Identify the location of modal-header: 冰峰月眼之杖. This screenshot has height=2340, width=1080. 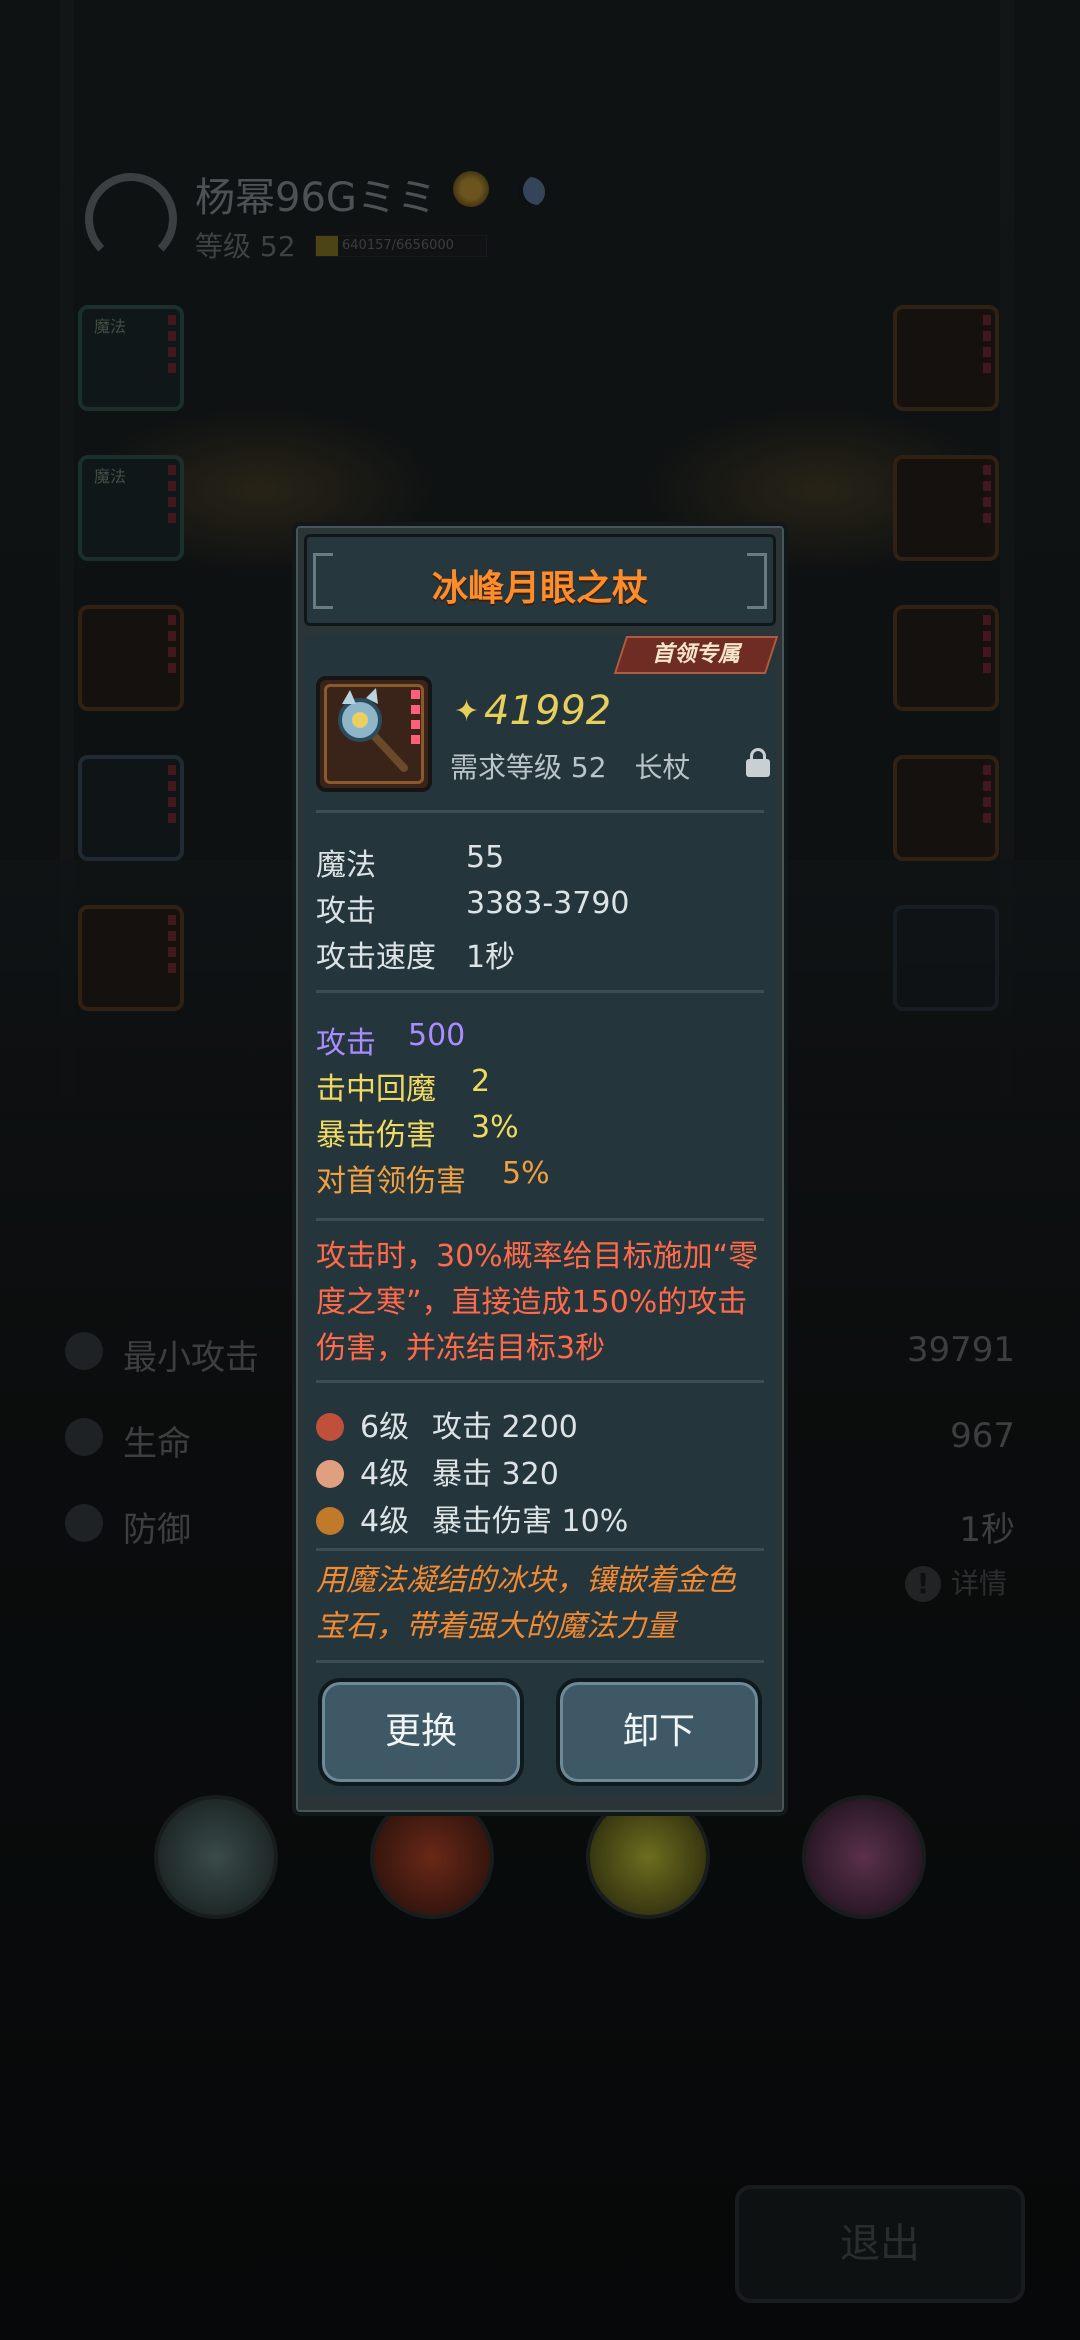
(540, 580).